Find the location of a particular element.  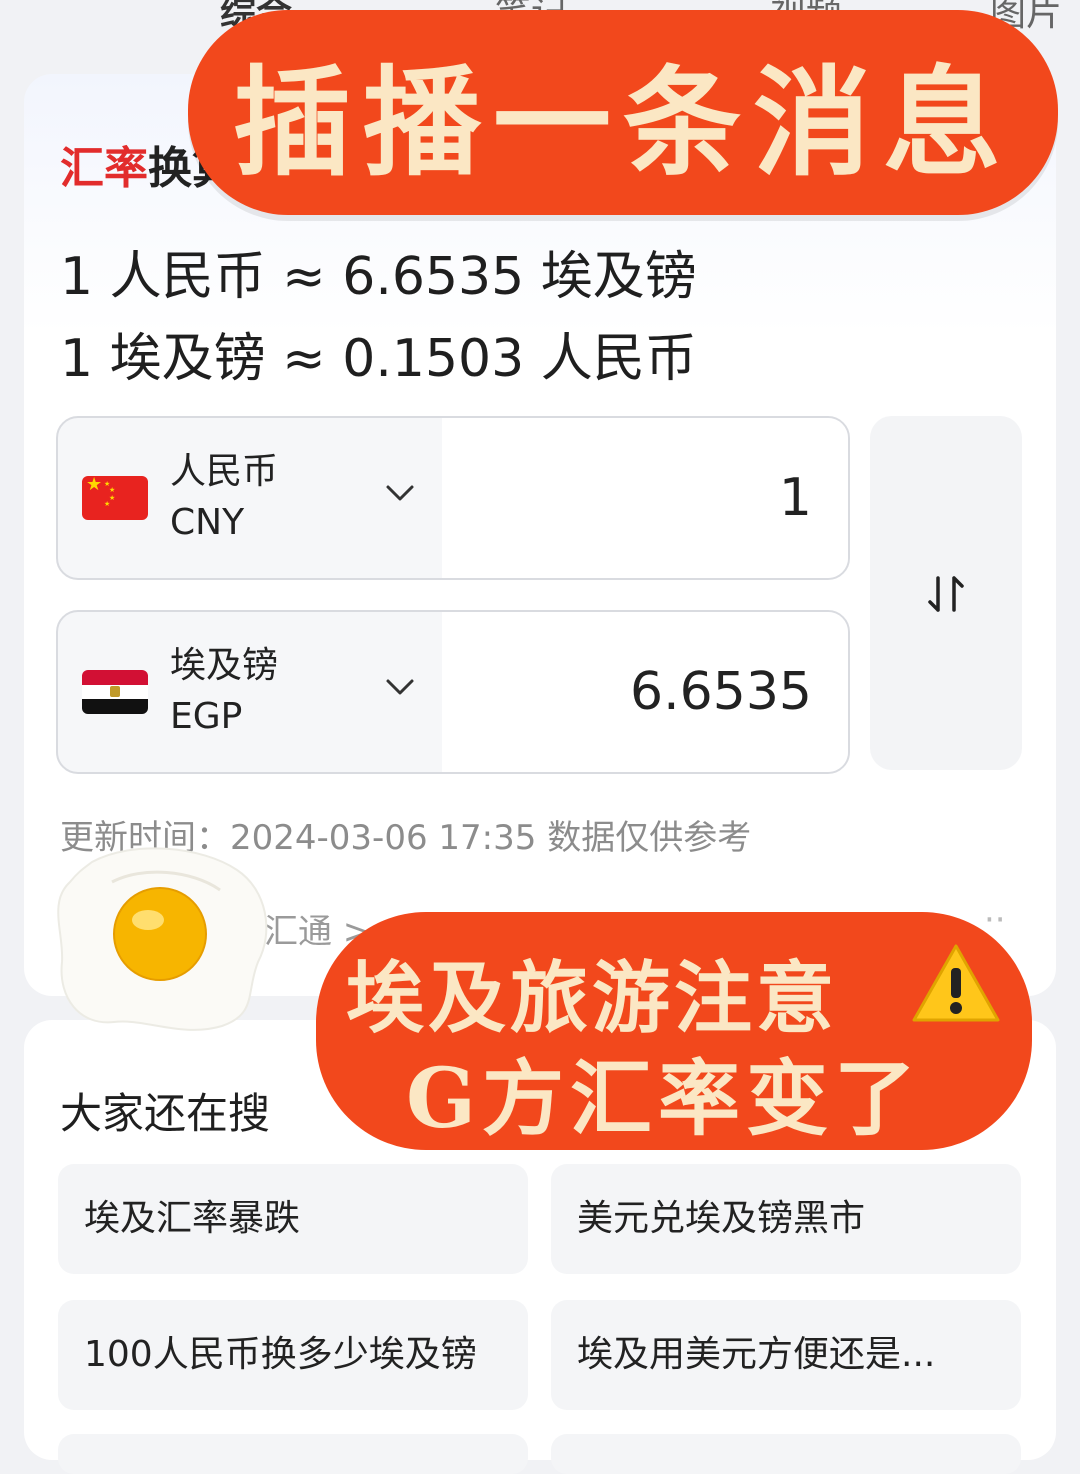

to-currency-code: EGP is located at coordinates (206, 716).